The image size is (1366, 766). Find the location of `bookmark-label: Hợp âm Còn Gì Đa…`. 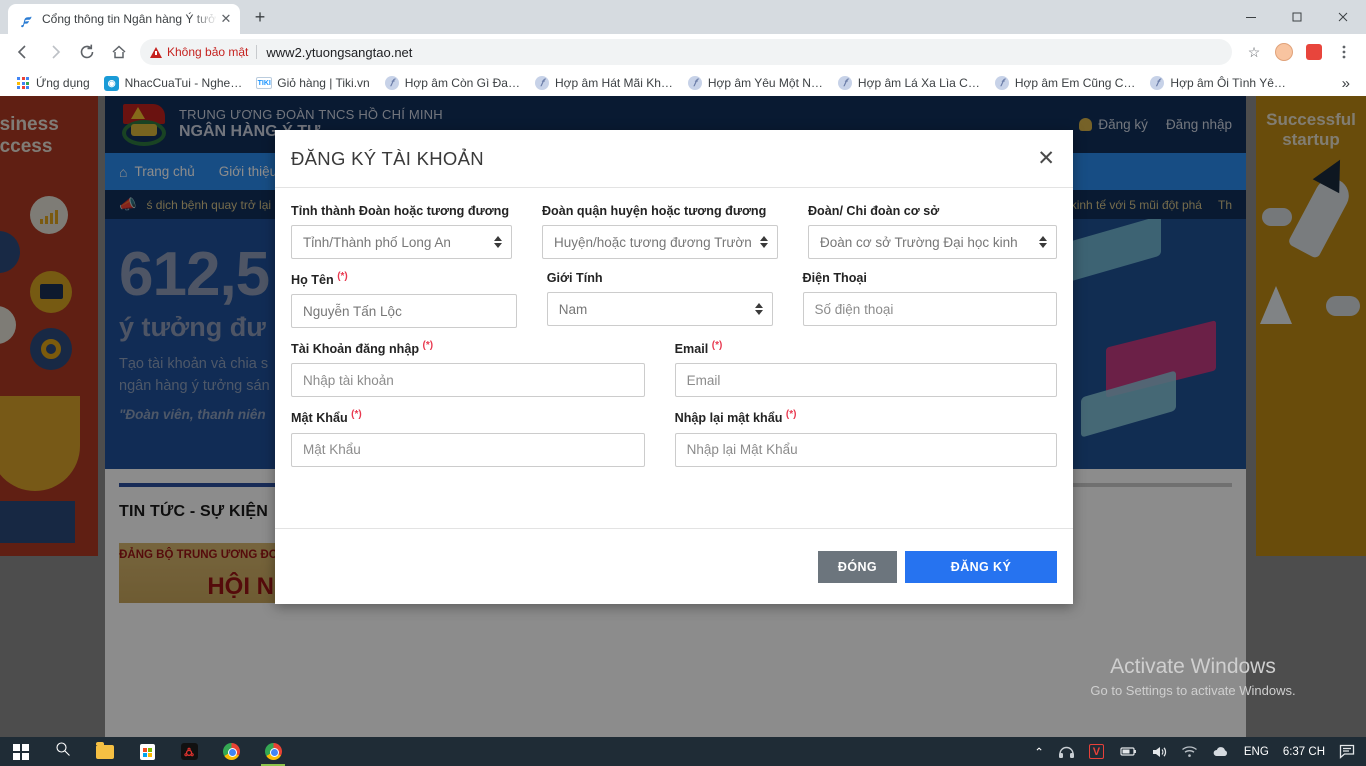

bookmark-label: Hợp âm Còn Gì Đa… is located at coordinates (462, 83).